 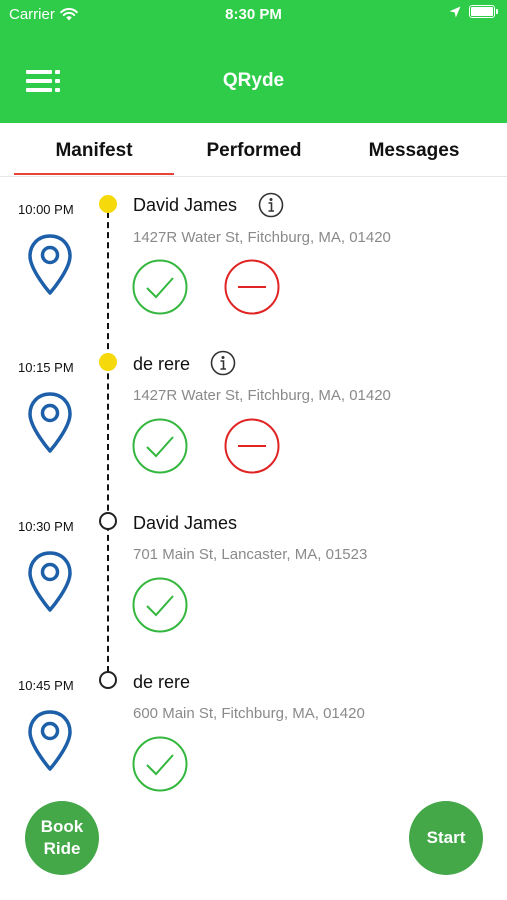 I want to click on stop-time: 10:30 PM, so click(x=46, y=526).